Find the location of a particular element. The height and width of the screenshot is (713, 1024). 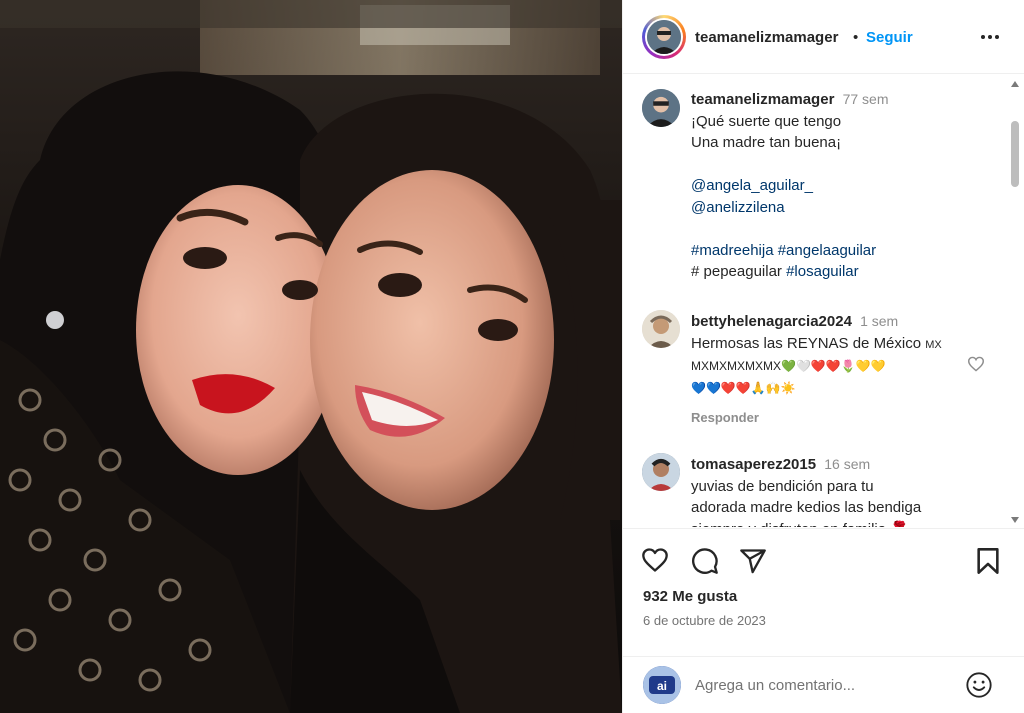

comment-text: MXMXMXMXMX💚🤍❤️❤️🌷💛💛 is located at coordinates (788, 366).